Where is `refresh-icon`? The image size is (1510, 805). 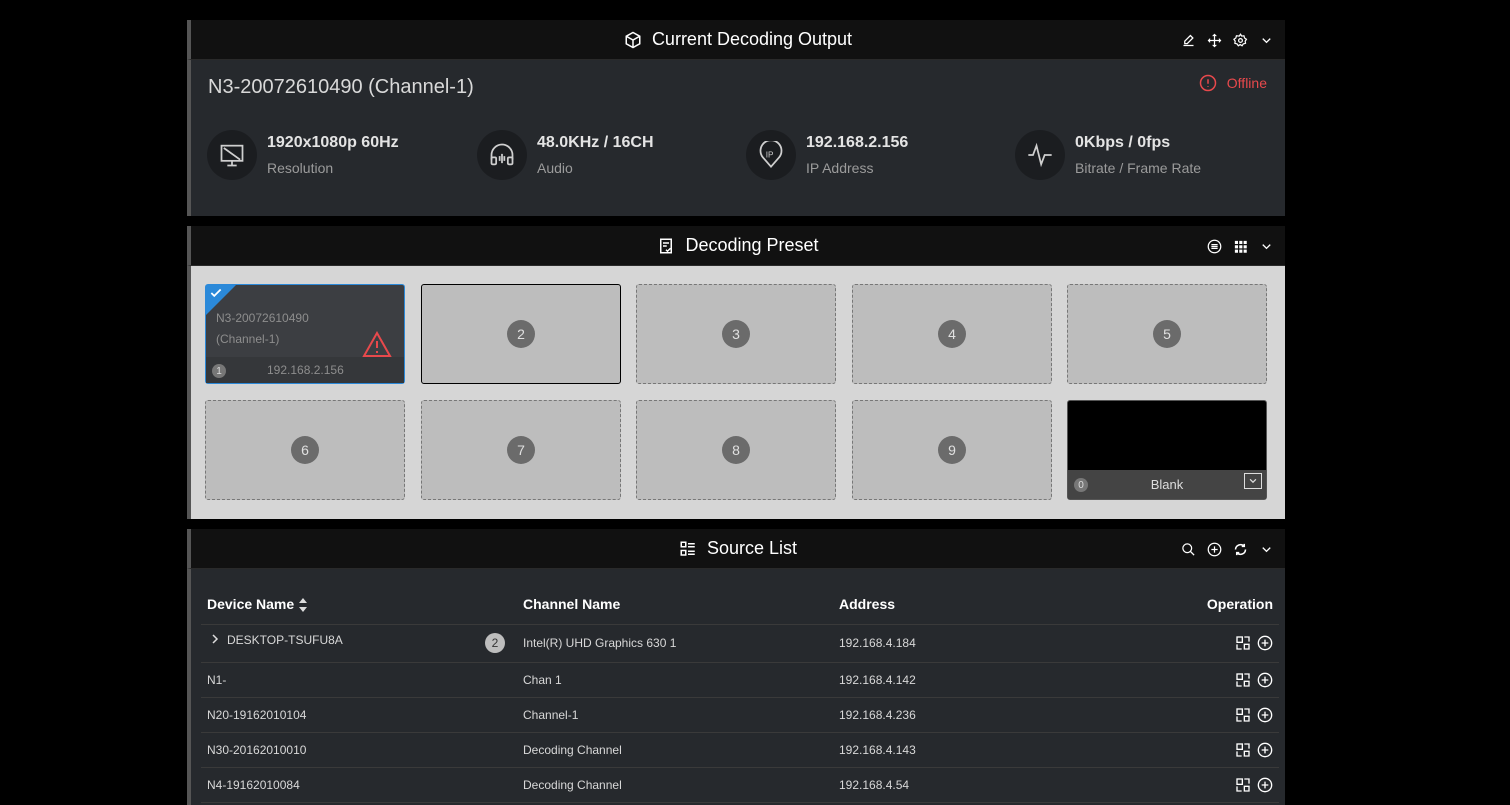
refresh-icon is located at coordinates (1240, 549).